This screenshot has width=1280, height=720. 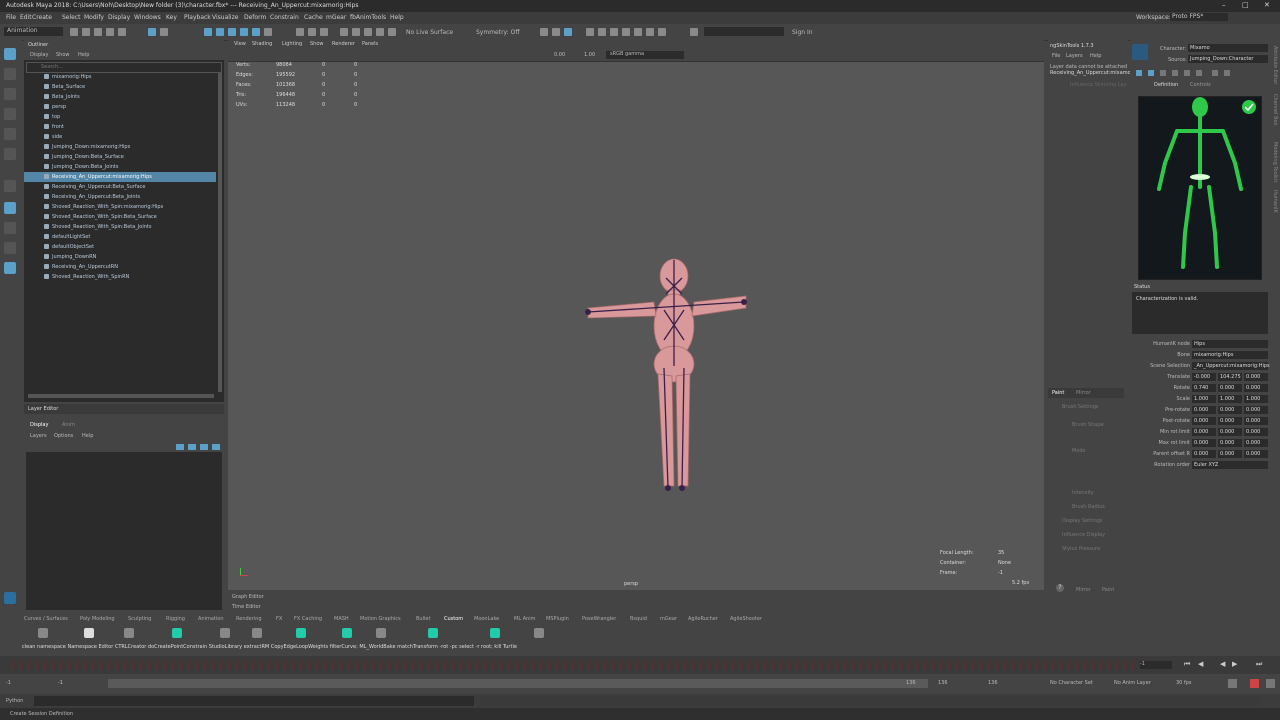 I want to click on outliner-h-scrollbar, so click(x=121, y=396).